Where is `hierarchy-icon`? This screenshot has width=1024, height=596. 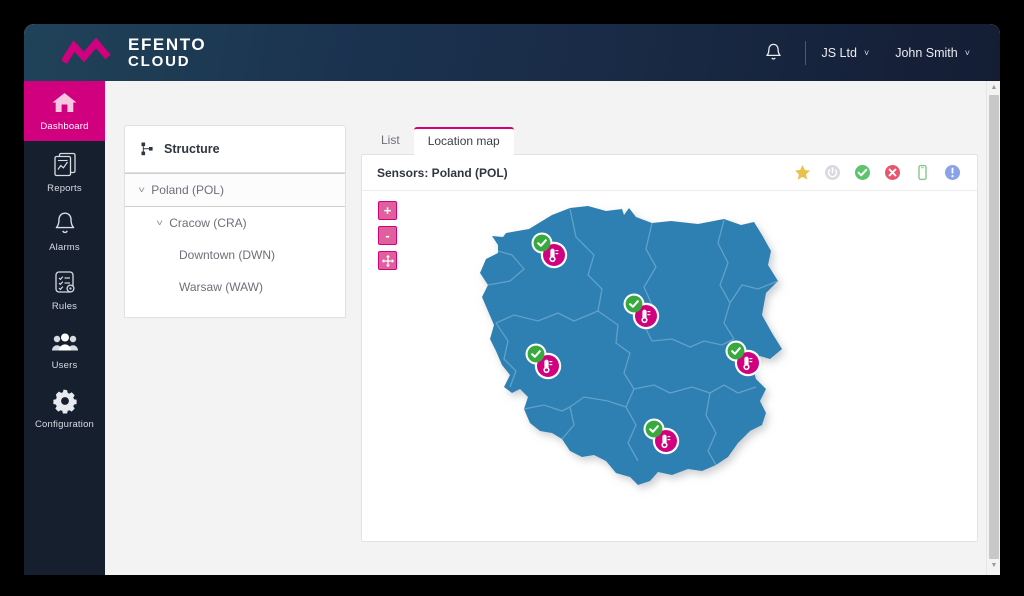
hierarchy-icon is located at coordinates (147, 149).